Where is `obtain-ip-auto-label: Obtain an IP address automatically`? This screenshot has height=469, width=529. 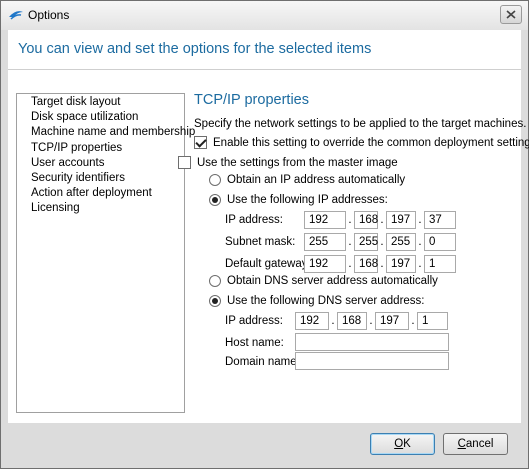 obtain-ip-auto-label: Obtain an IP address automatically is located at coordinates (316, 180).